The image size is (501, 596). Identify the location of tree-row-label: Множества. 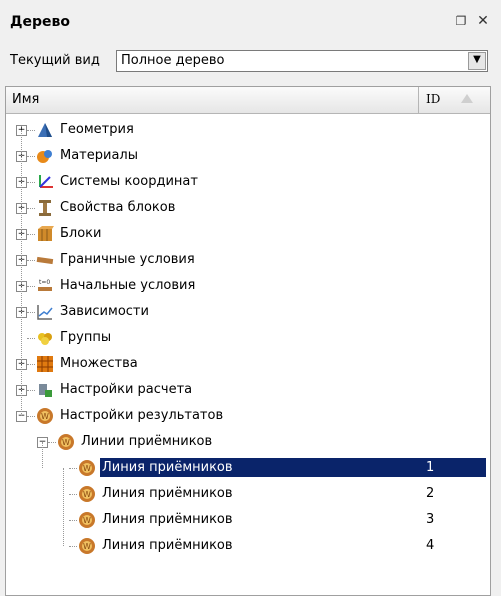
(99, 363).